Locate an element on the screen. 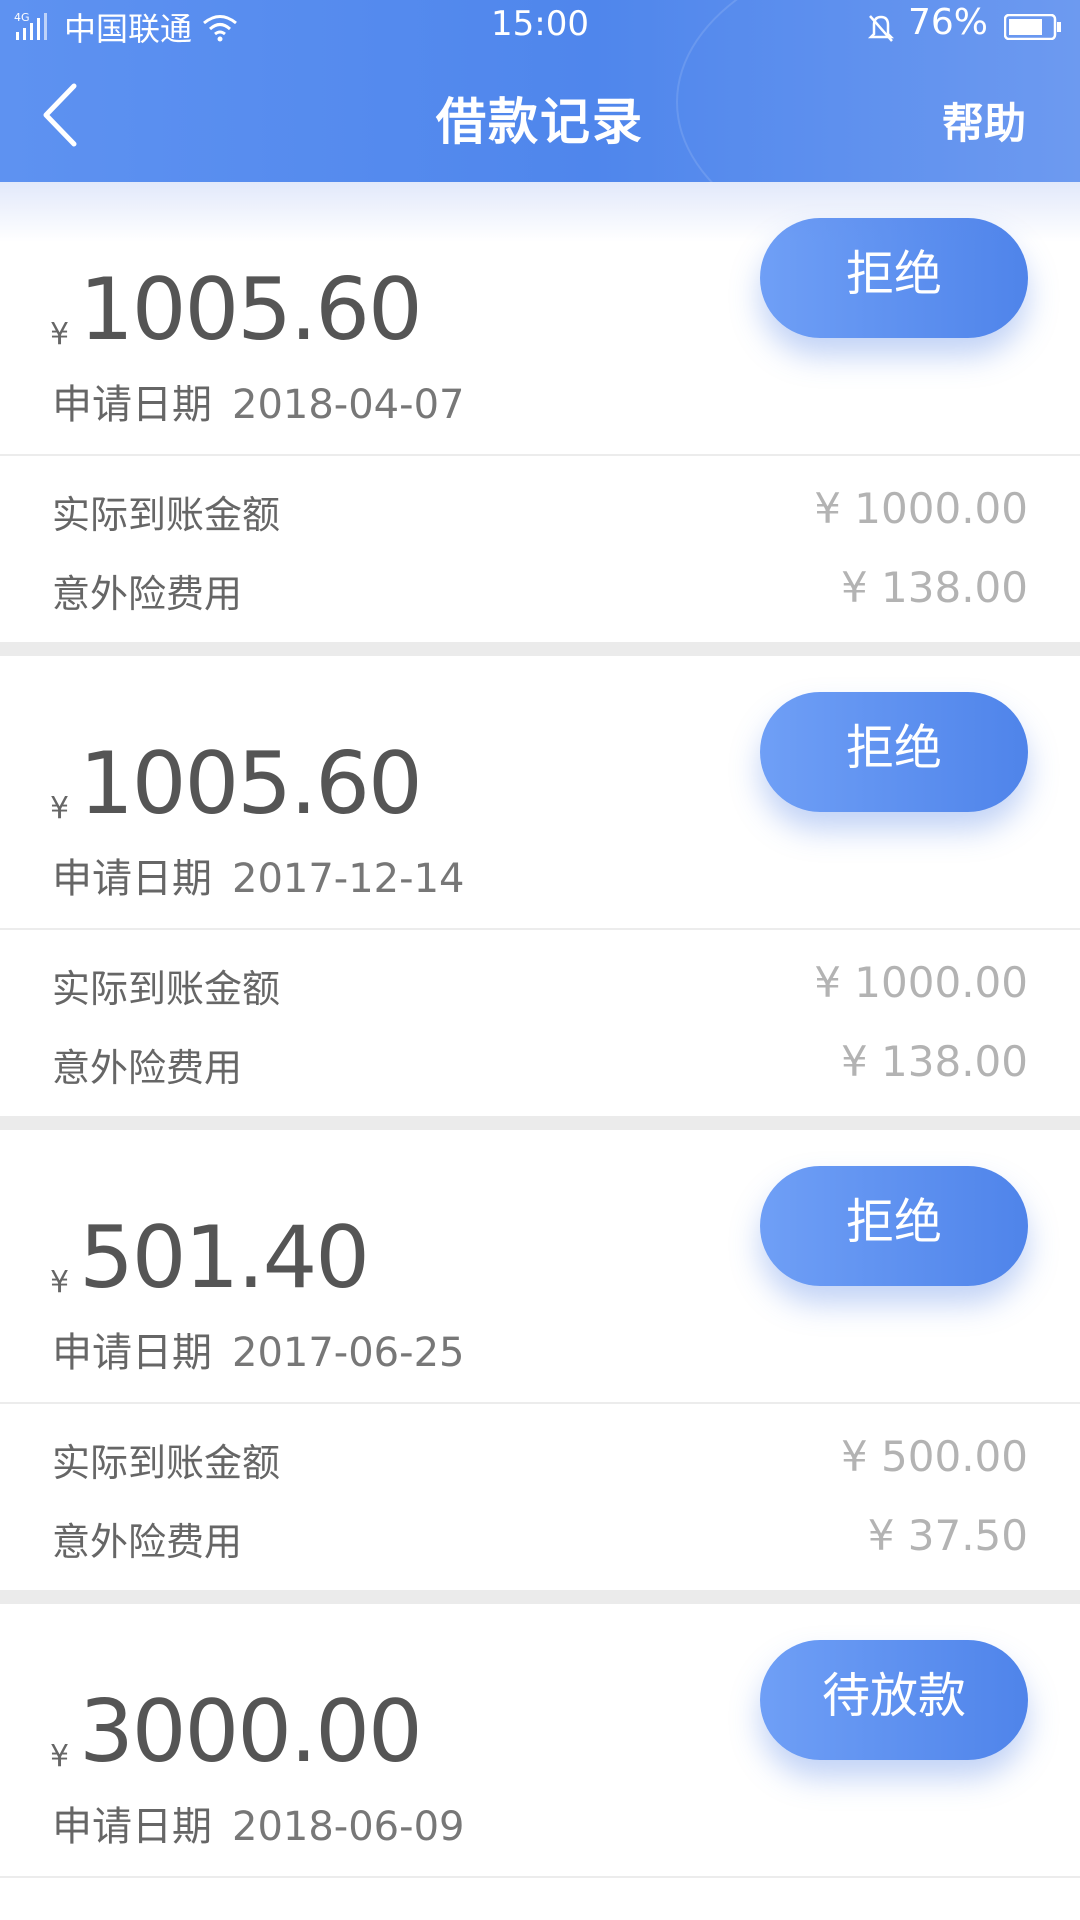 The height and width of the screenshot is (1920, 1080). status-button: 待放款 is located at coordinates (894, 1700).